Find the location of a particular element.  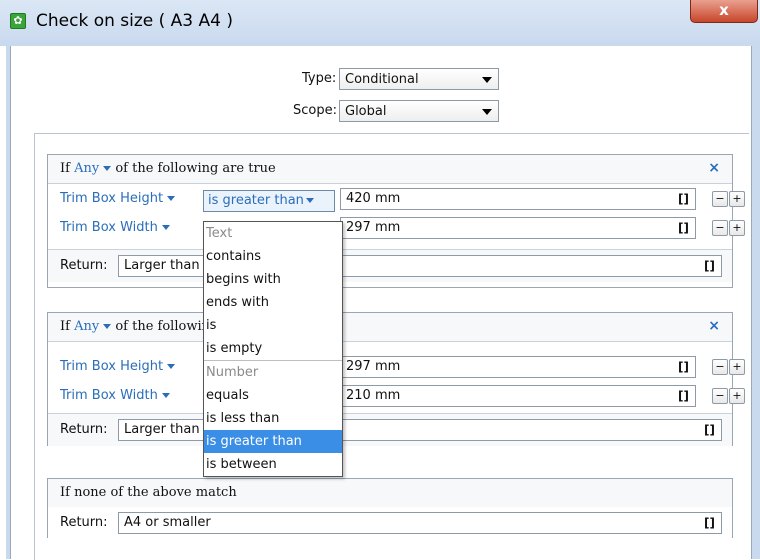

window-frame-right is located at coordinates (755, 302).